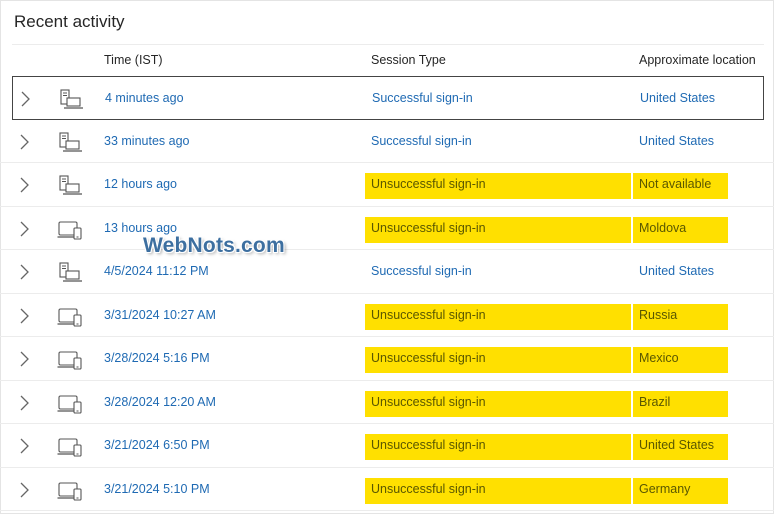  I want to click on activity-time: 3/28/2024 5:16 PM, so click(157, 358).